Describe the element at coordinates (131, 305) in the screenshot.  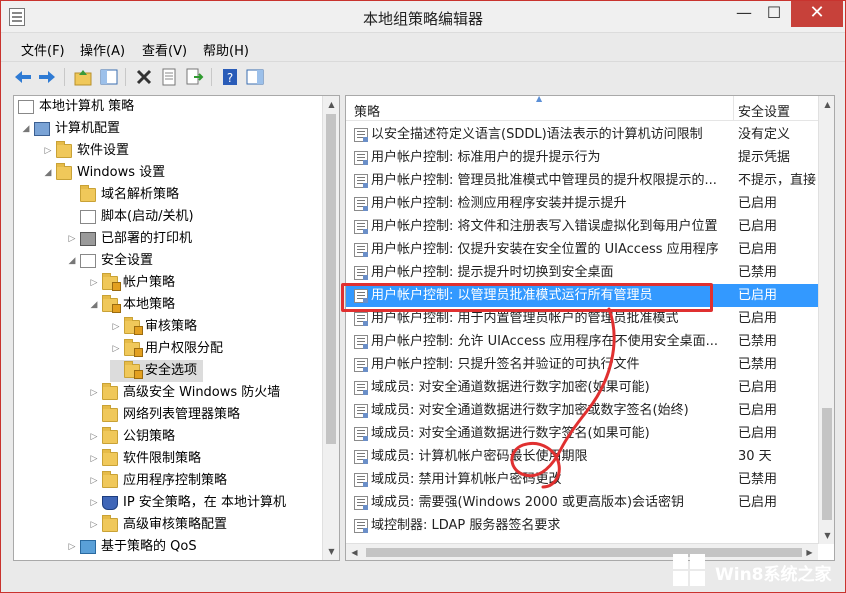
I see `tree-item-local-policies: ◢ 本地策略` at that location.